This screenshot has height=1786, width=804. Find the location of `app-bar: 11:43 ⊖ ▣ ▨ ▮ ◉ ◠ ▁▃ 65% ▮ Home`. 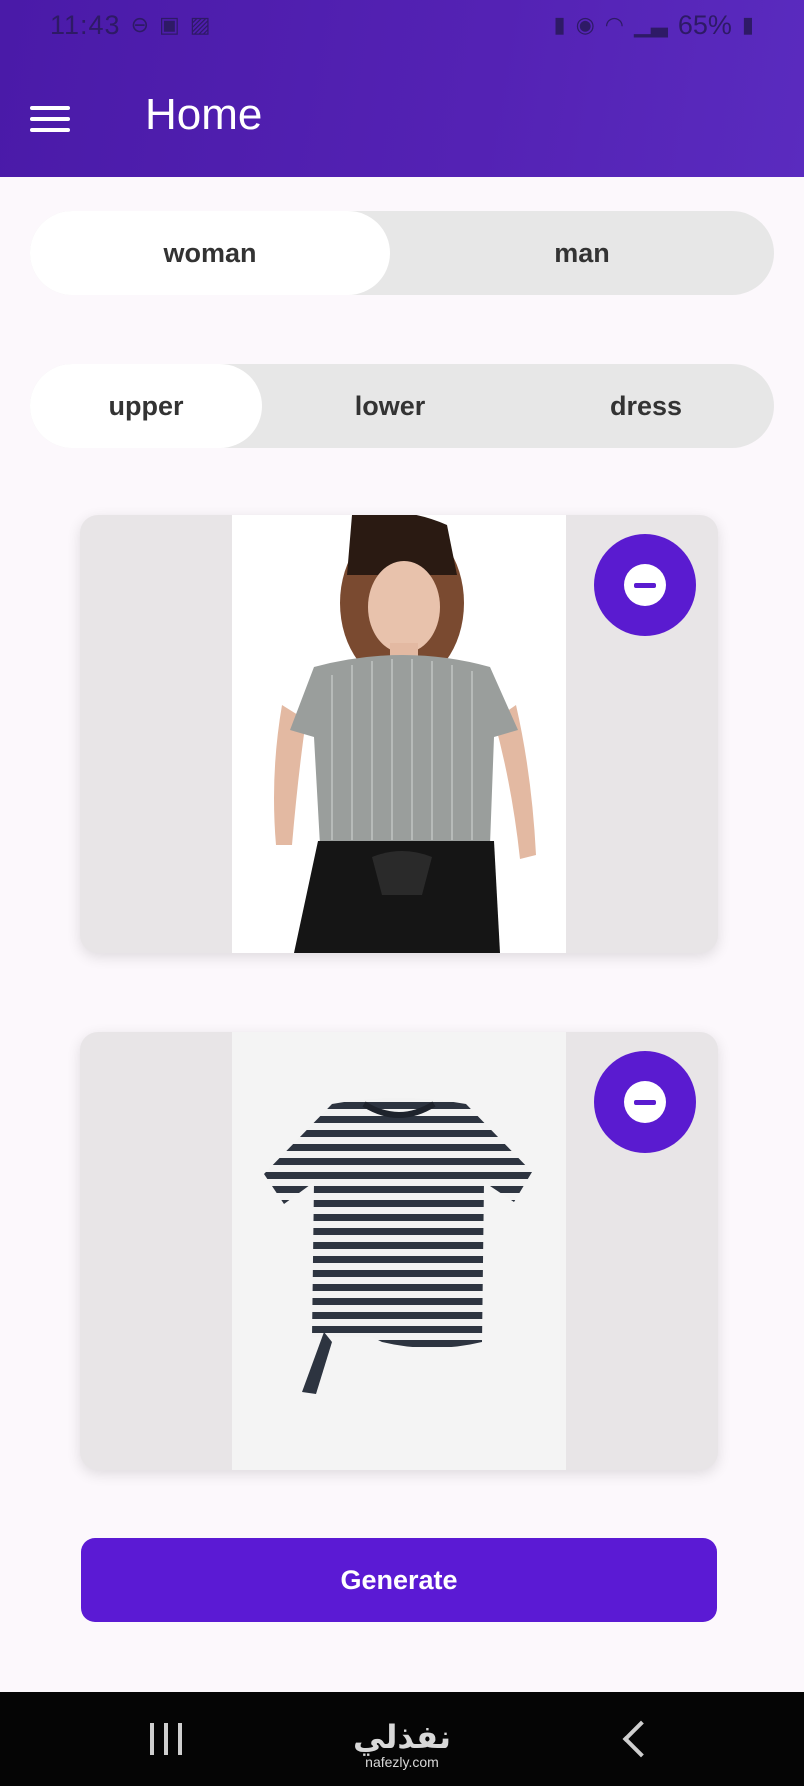

app-bar: 11:43 ⊖ ▣ ▨ ▮ ◉ ◠ ▁▃ 65% ▮ Home is located at coordinates (402, 88).